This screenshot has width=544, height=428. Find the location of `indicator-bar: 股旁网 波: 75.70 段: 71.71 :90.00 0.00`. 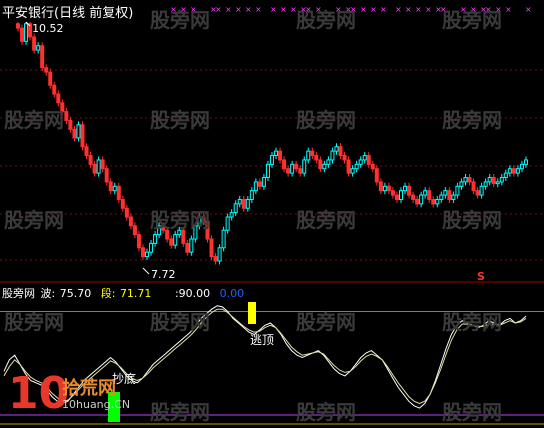

indicator-bar: 股旁网 波: 75.70 段: 71.71 :90.00 0.00 is located at coordinates (126, 293).